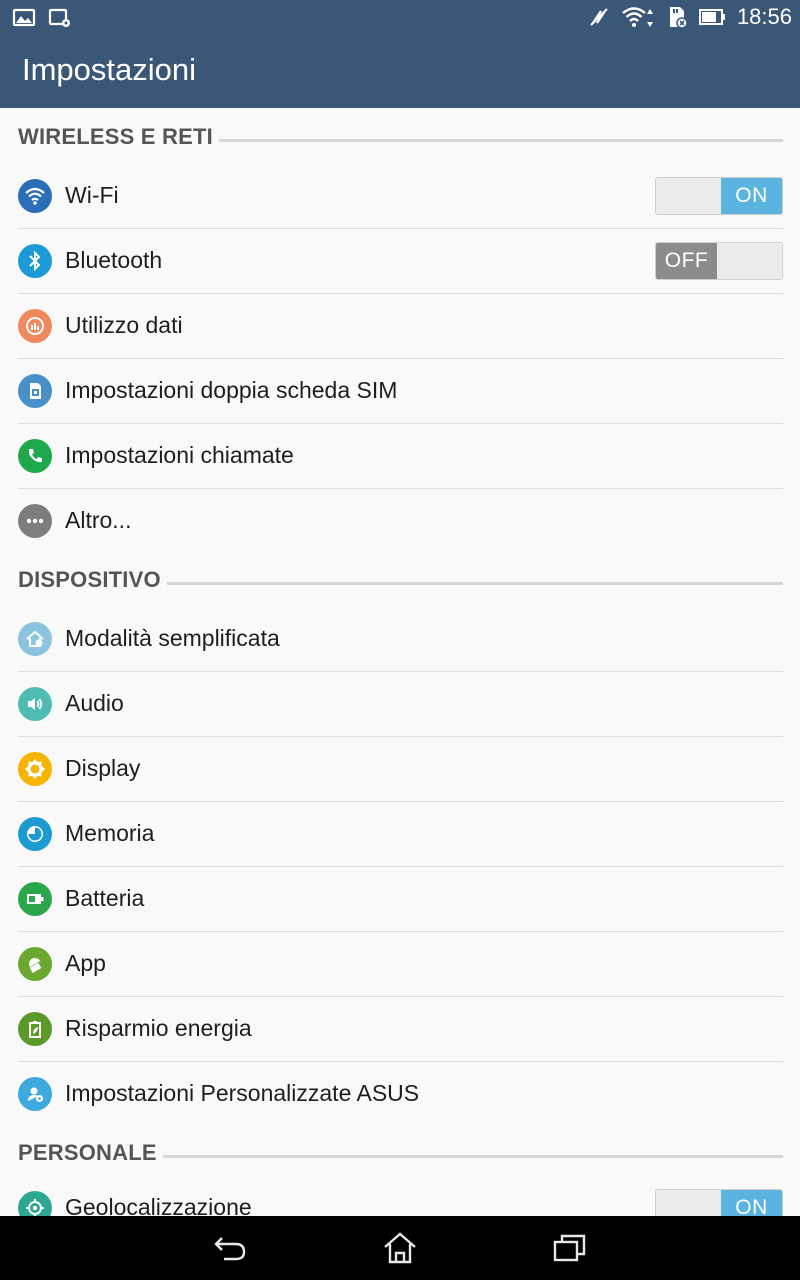 This screenshot has height=1280, width=800. What do you see at coordinates (400, 1151) in the screenshot?
I see `section-header-personal: PERSONALE` at bounding box center [400, 1151].